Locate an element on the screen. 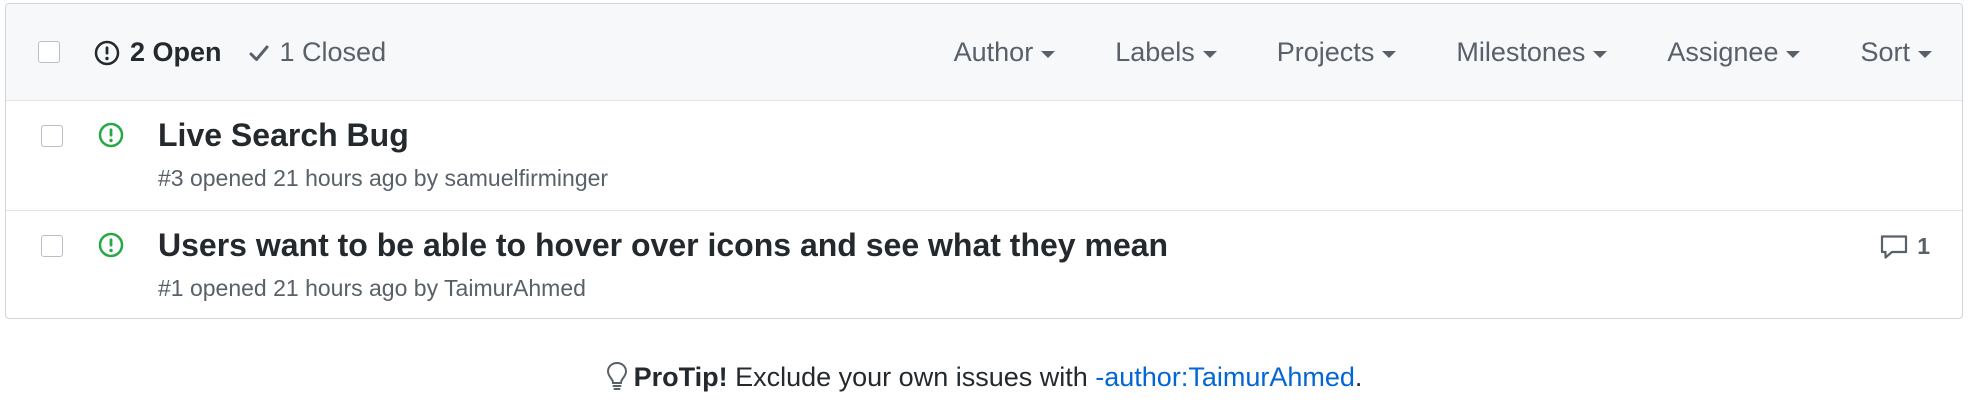 Image resolution: width=1968 pixels, height=412 pixels. milestones-filter: Milestones is located at coordinates (1532, 52).